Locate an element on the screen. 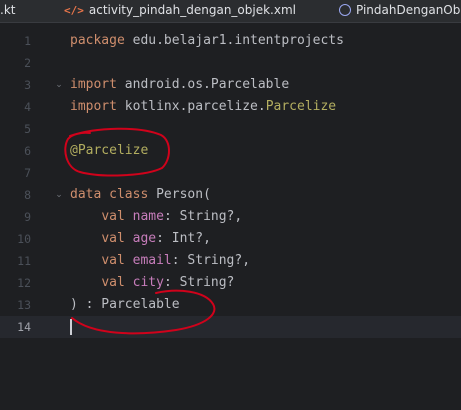 Image resolution: width=461 pixels, height=410 pixels. red-circle-parcelable-supertype is located at coordinates (143, 312).